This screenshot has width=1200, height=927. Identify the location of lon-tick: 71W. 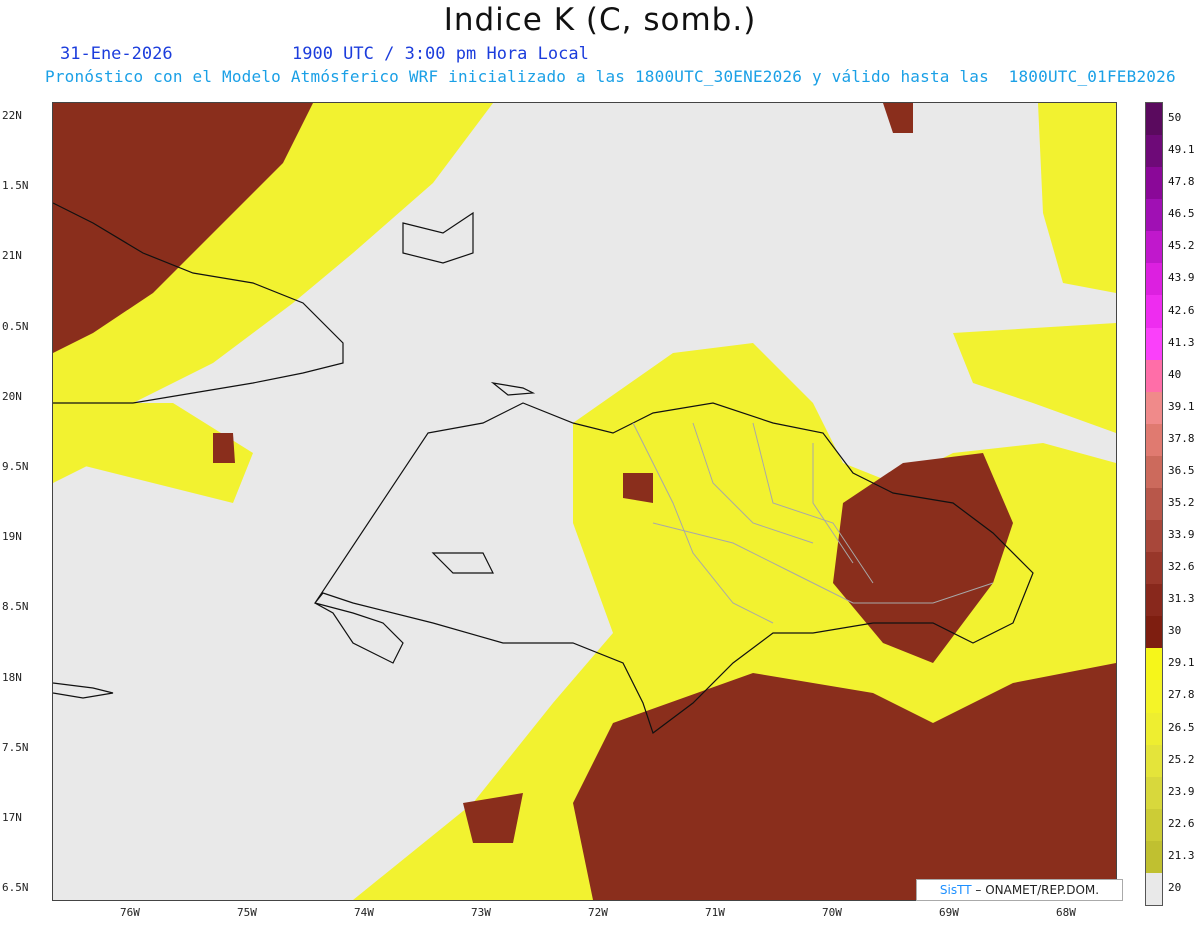
(715, 912).